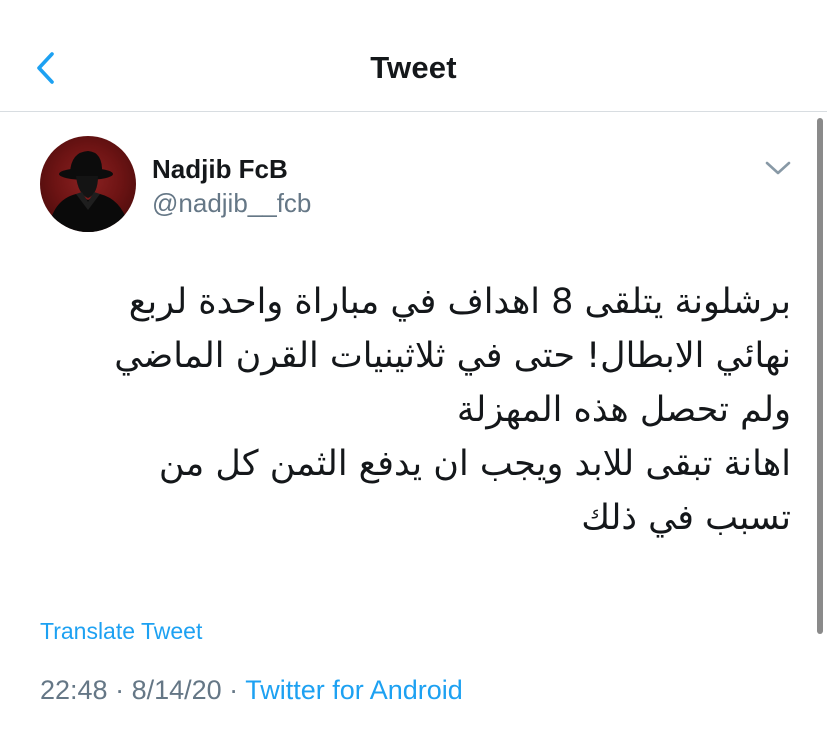 Image resolution: width=827 pixels, height=731 pixels. I want to click on author-display-name: Nadjib FcB, so click(220, 169).